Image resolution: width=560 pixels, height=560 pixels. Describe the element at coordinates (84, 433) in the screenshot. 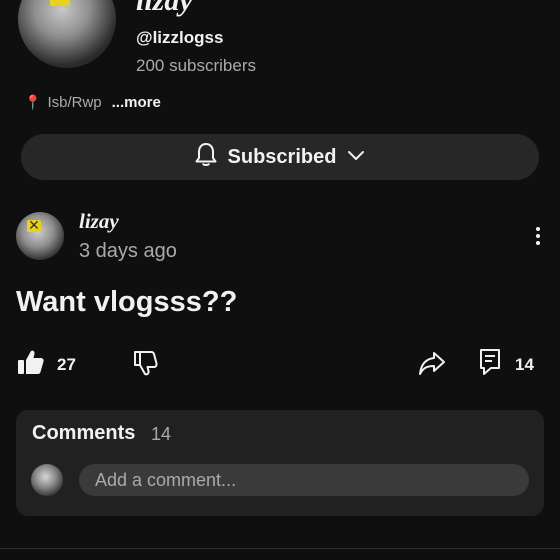

I see `comments-title: Comments` at that location.